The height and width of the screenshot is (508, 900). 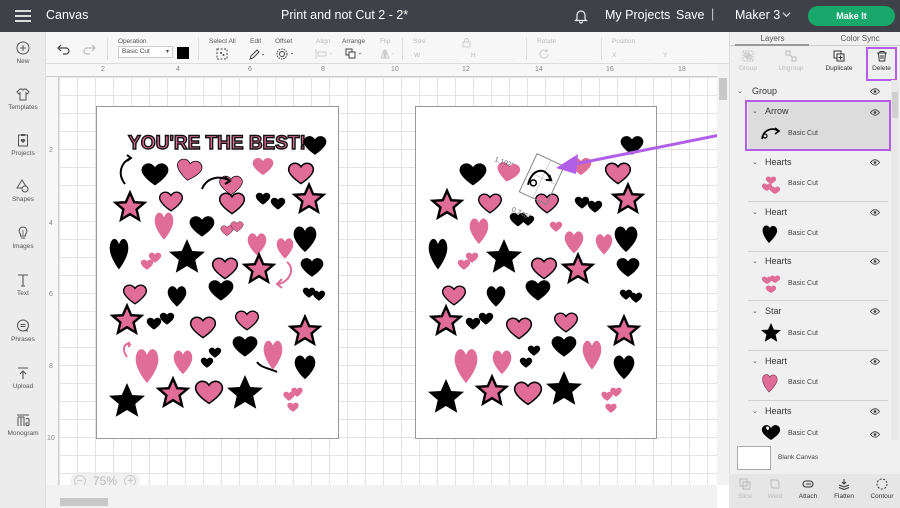 What do you see at coordinates (417, 55) in the screenshot?
I see `width-label: W` at bounding box center [417, 55].